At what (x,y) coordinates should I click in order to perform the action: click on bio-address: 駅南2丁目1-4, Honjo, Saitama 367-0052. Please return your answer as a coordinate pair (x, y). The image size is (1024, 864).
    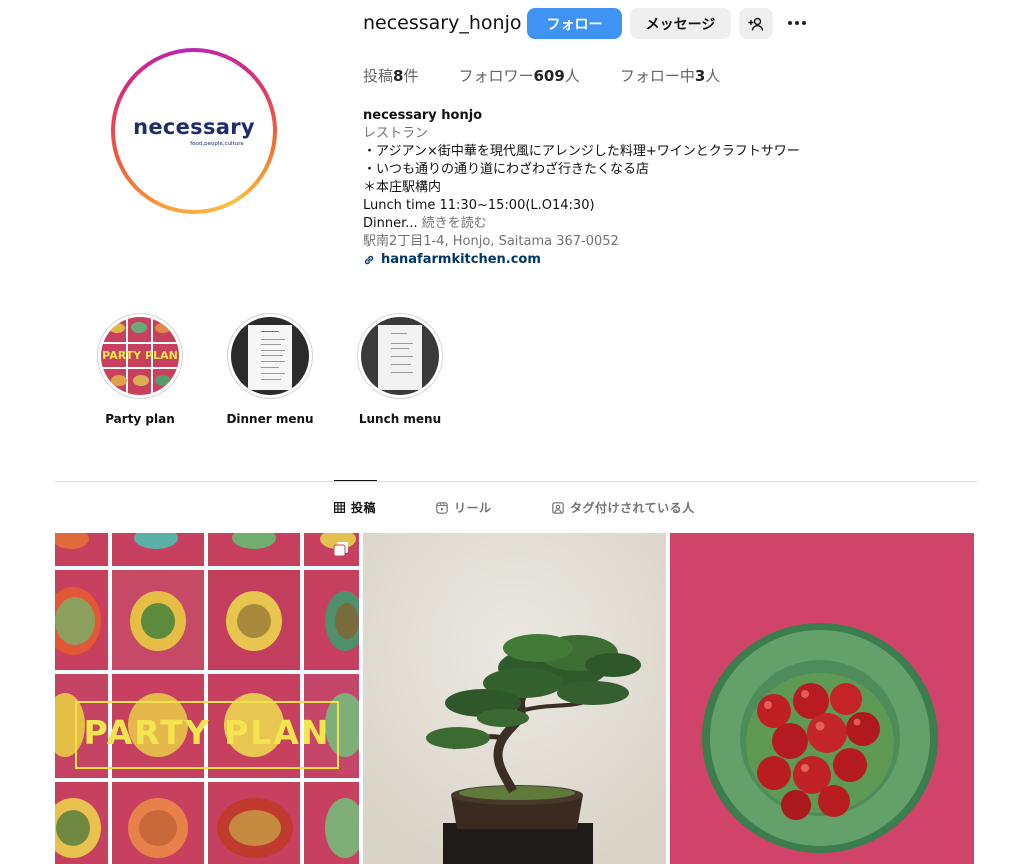
    Looking at the image, I should click on (581, 242).